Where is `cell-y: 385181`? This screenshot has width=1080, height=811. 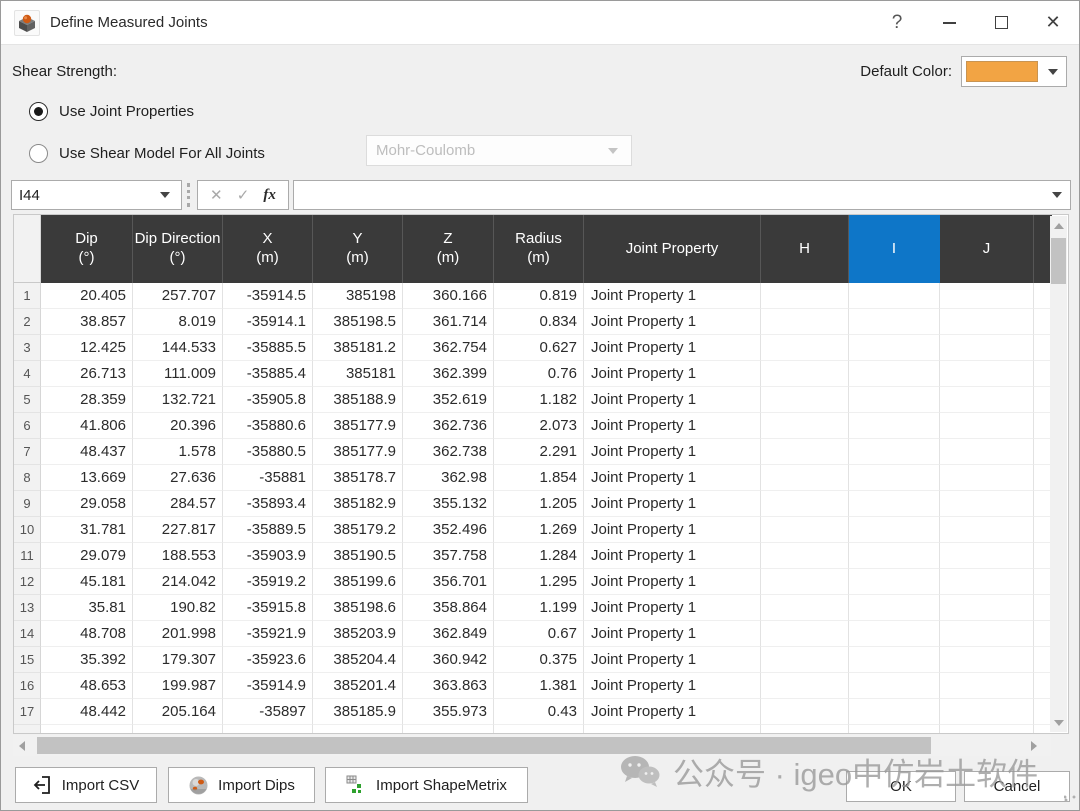
cell-y: 385181 is located at coordinates (358, 374).